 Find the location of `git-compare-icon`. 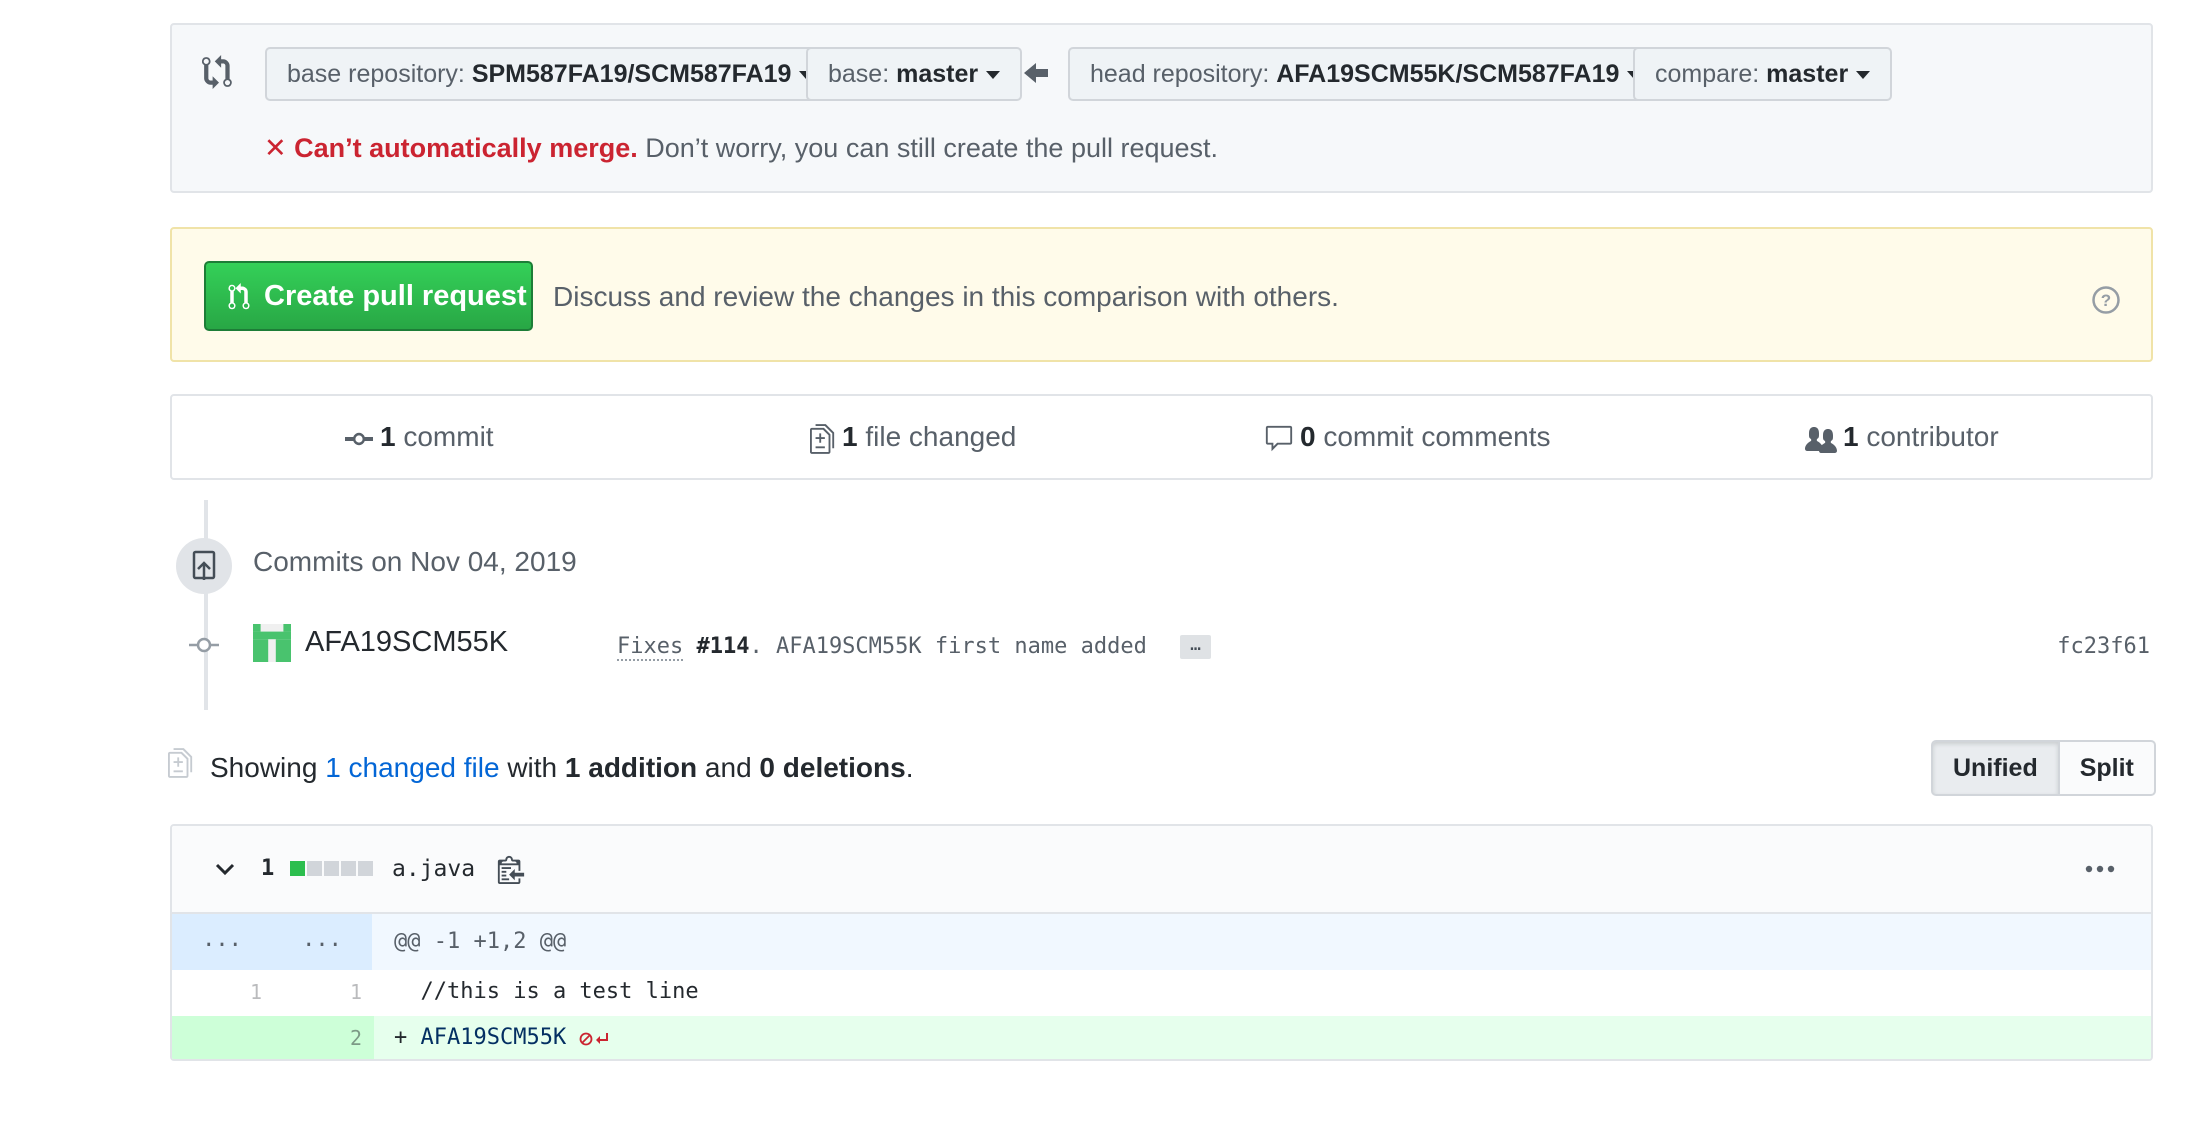

git-compare-icon is located at coordinates (217, 72).